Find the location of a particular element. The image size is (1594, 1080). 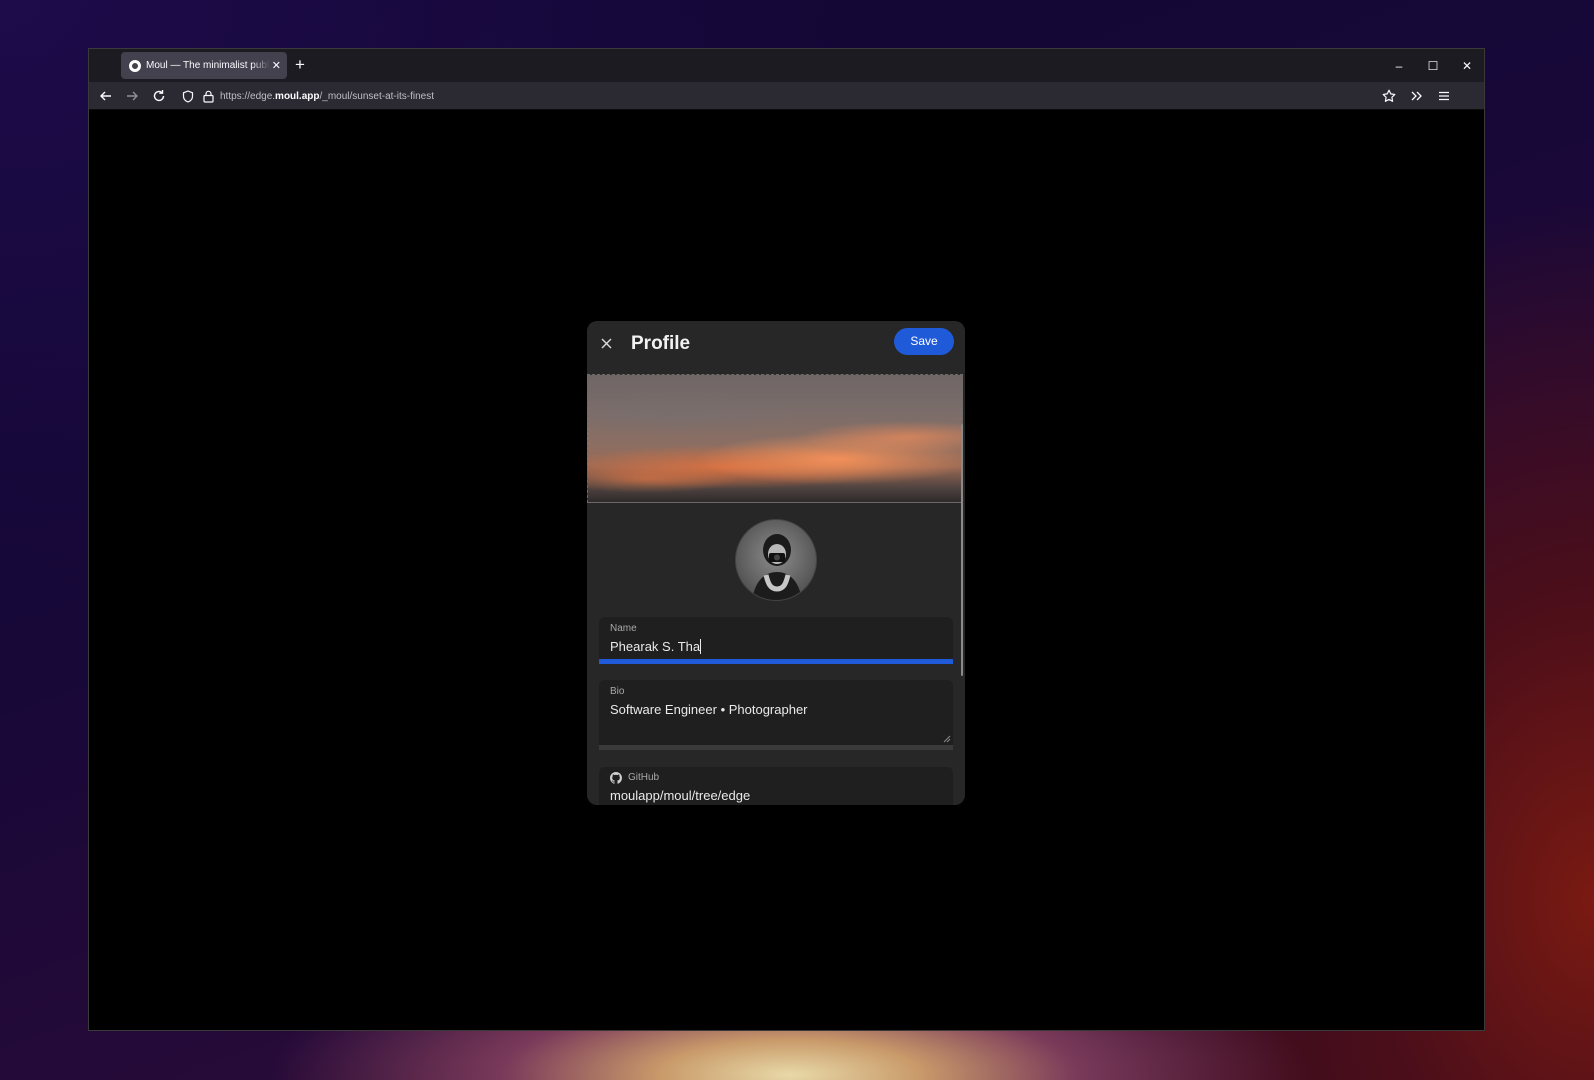

name-field: Name Phearak S. Tha is located at coordinates (776, 640).